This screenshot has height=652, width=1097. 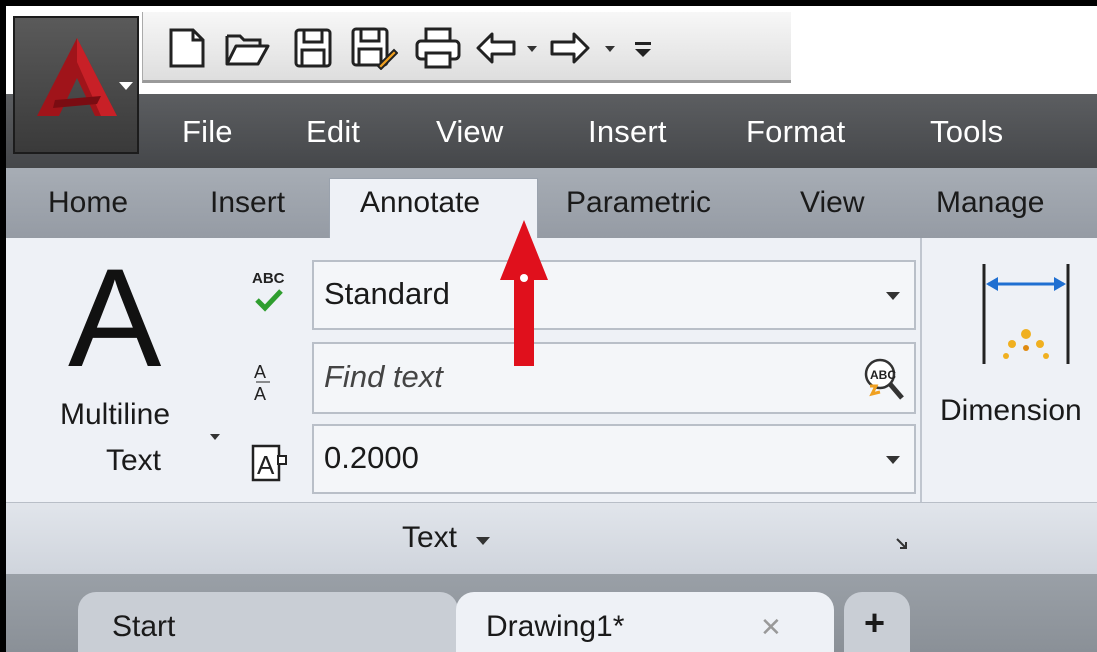 What do you see at coordinates (387, 293) in the screenshot?
I see `text-style-value: Standard` at bounding box center [387, 293].